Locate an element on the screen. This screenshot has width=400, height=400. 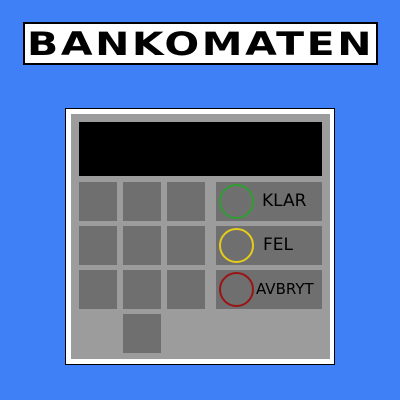
ok-button: KLAR is located at coordinates (269, 201).